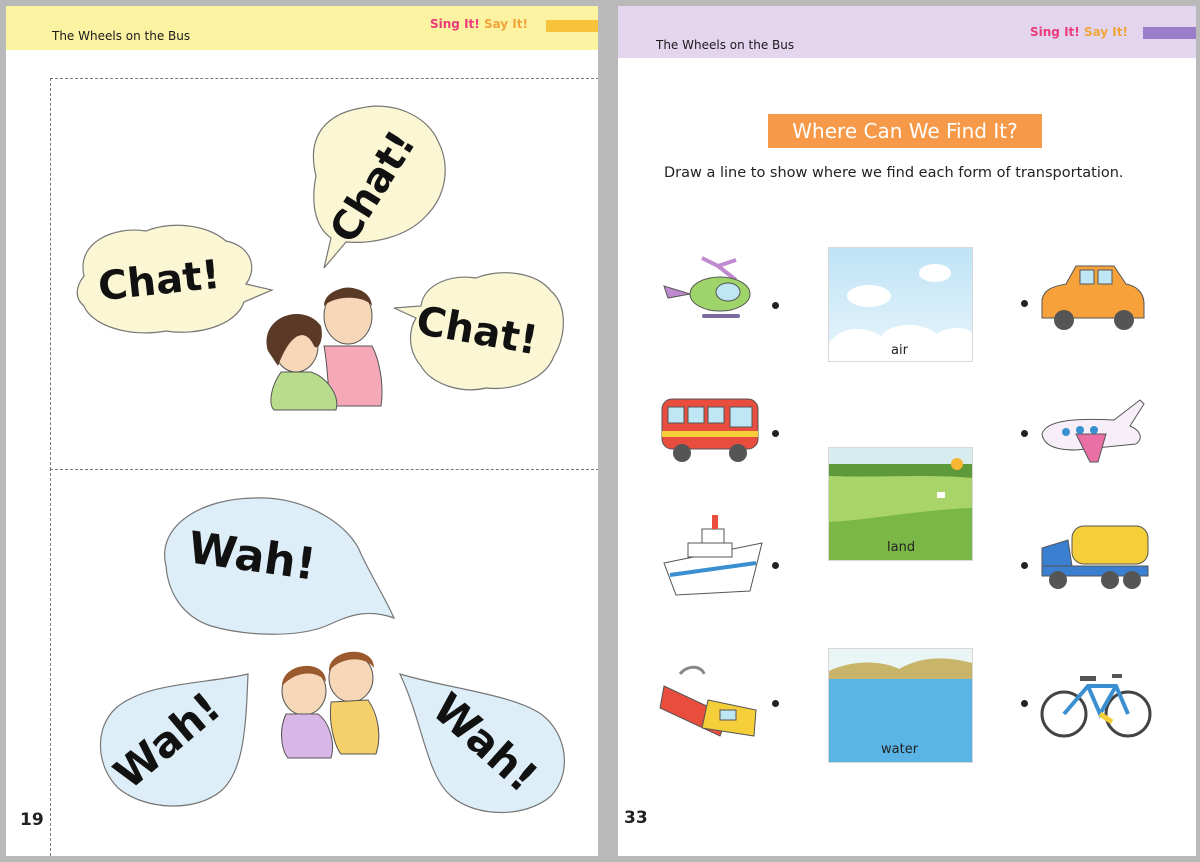 This screenshot has width=1200, height=862. I want to click on scene-air: air, so click(900, 304).